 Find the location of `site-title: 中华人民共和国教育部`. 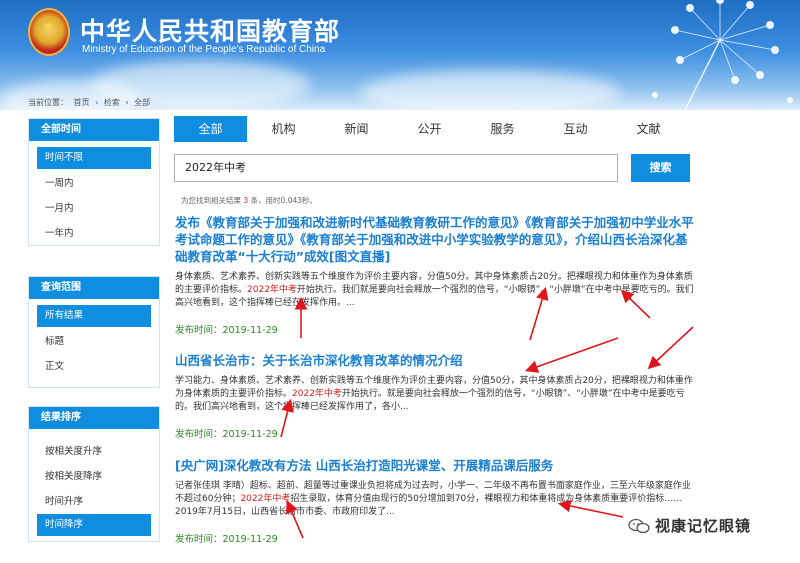

site-title: 中华人民共和国教育部 is located at coordinates (210, 31).